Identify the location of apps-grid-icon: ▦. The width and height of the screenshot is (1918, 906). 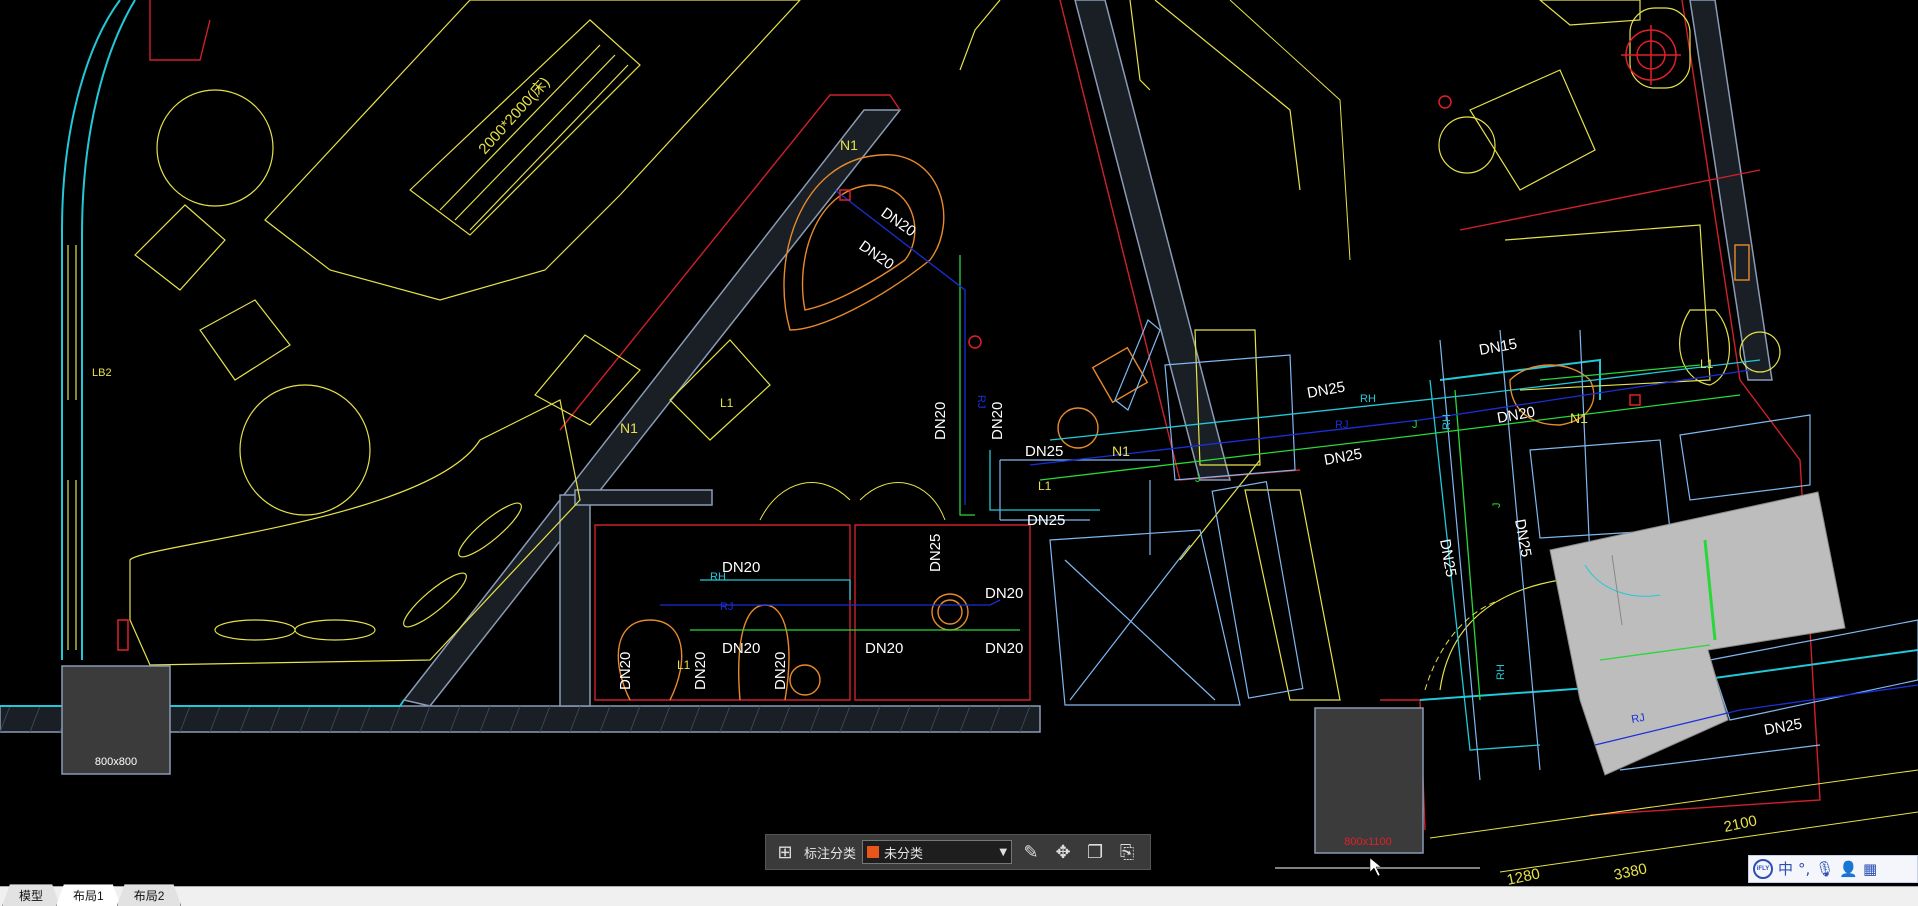
(1870, 869).